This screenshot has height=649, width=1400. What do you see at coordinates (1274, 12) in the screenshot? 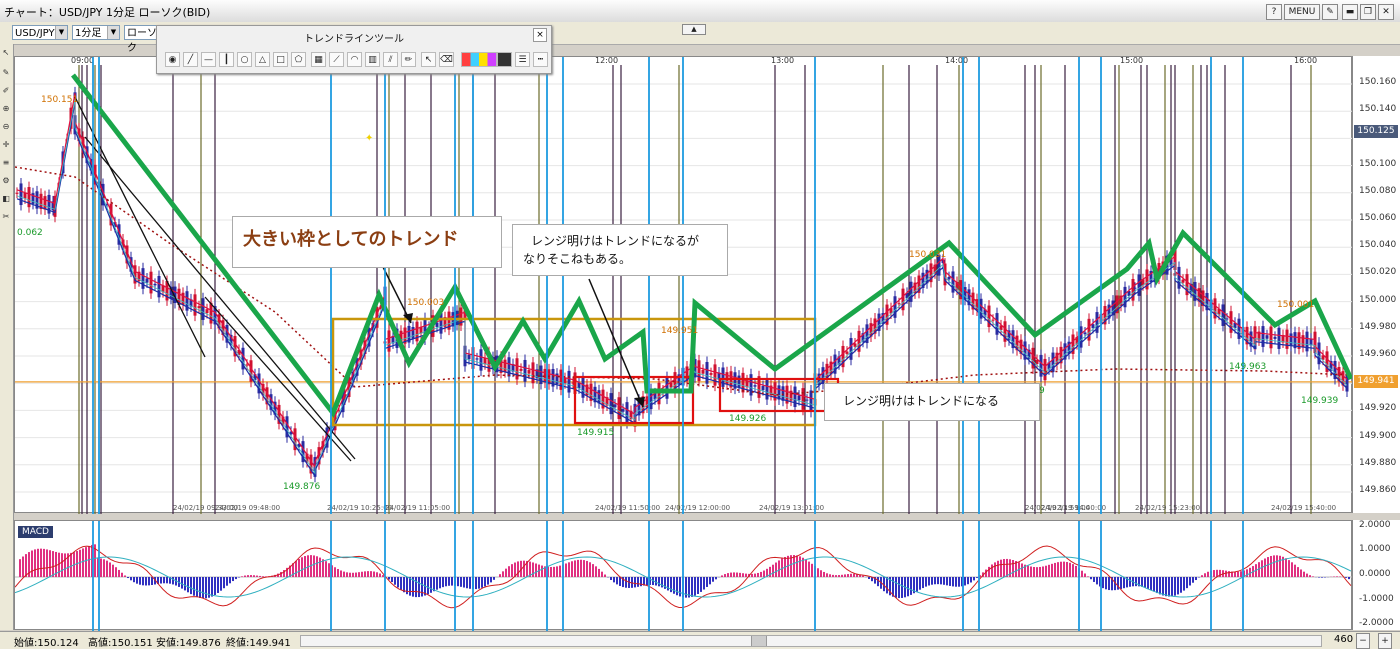
I see `help-button: ?` at bounding box center [1274, 12].